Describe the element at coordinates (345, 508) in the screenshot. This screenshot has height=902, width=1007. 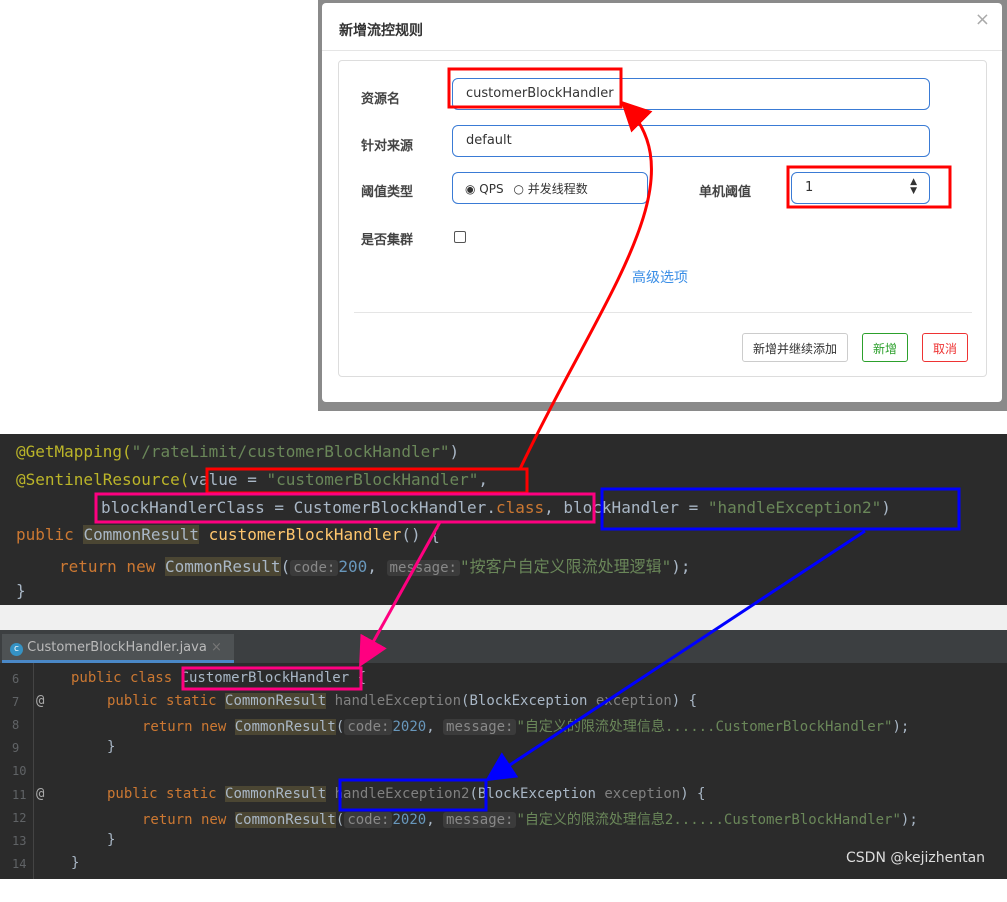
I see `highlight-blockhandlerclass` at that location.